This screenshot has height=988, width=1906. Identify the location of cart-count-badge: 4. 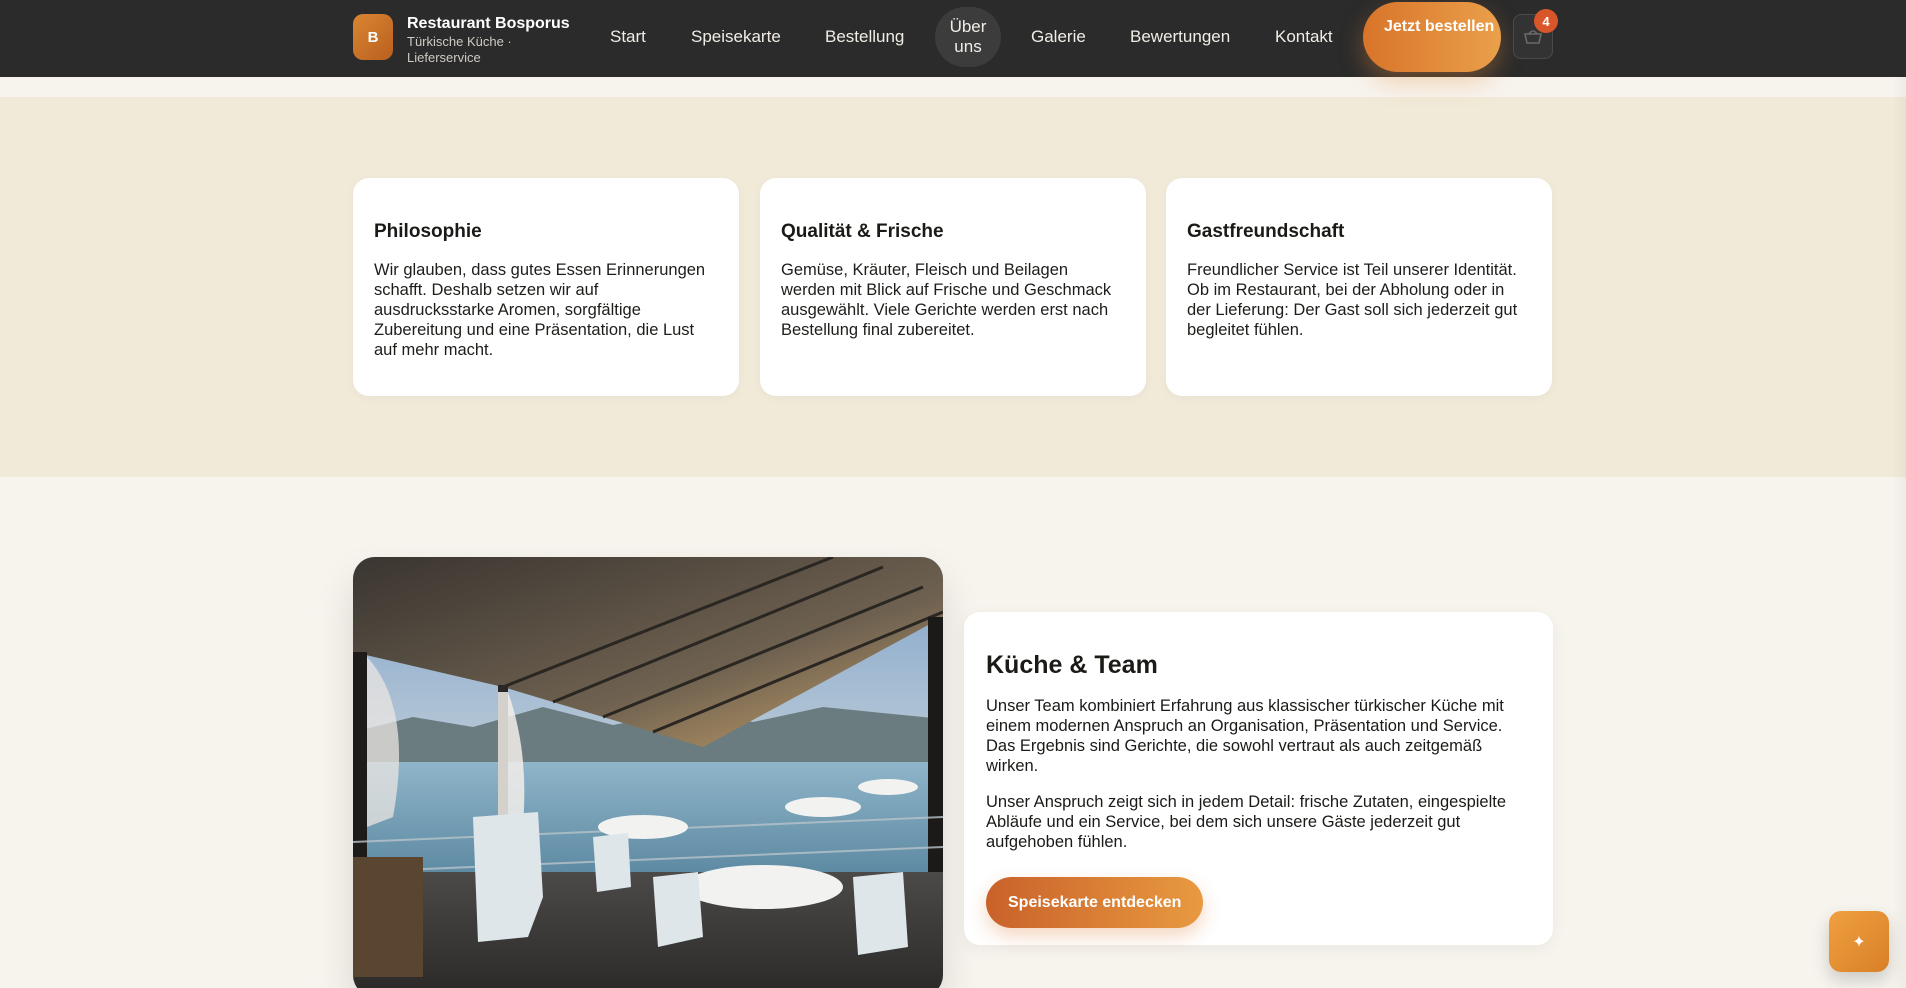
(1546, 21).